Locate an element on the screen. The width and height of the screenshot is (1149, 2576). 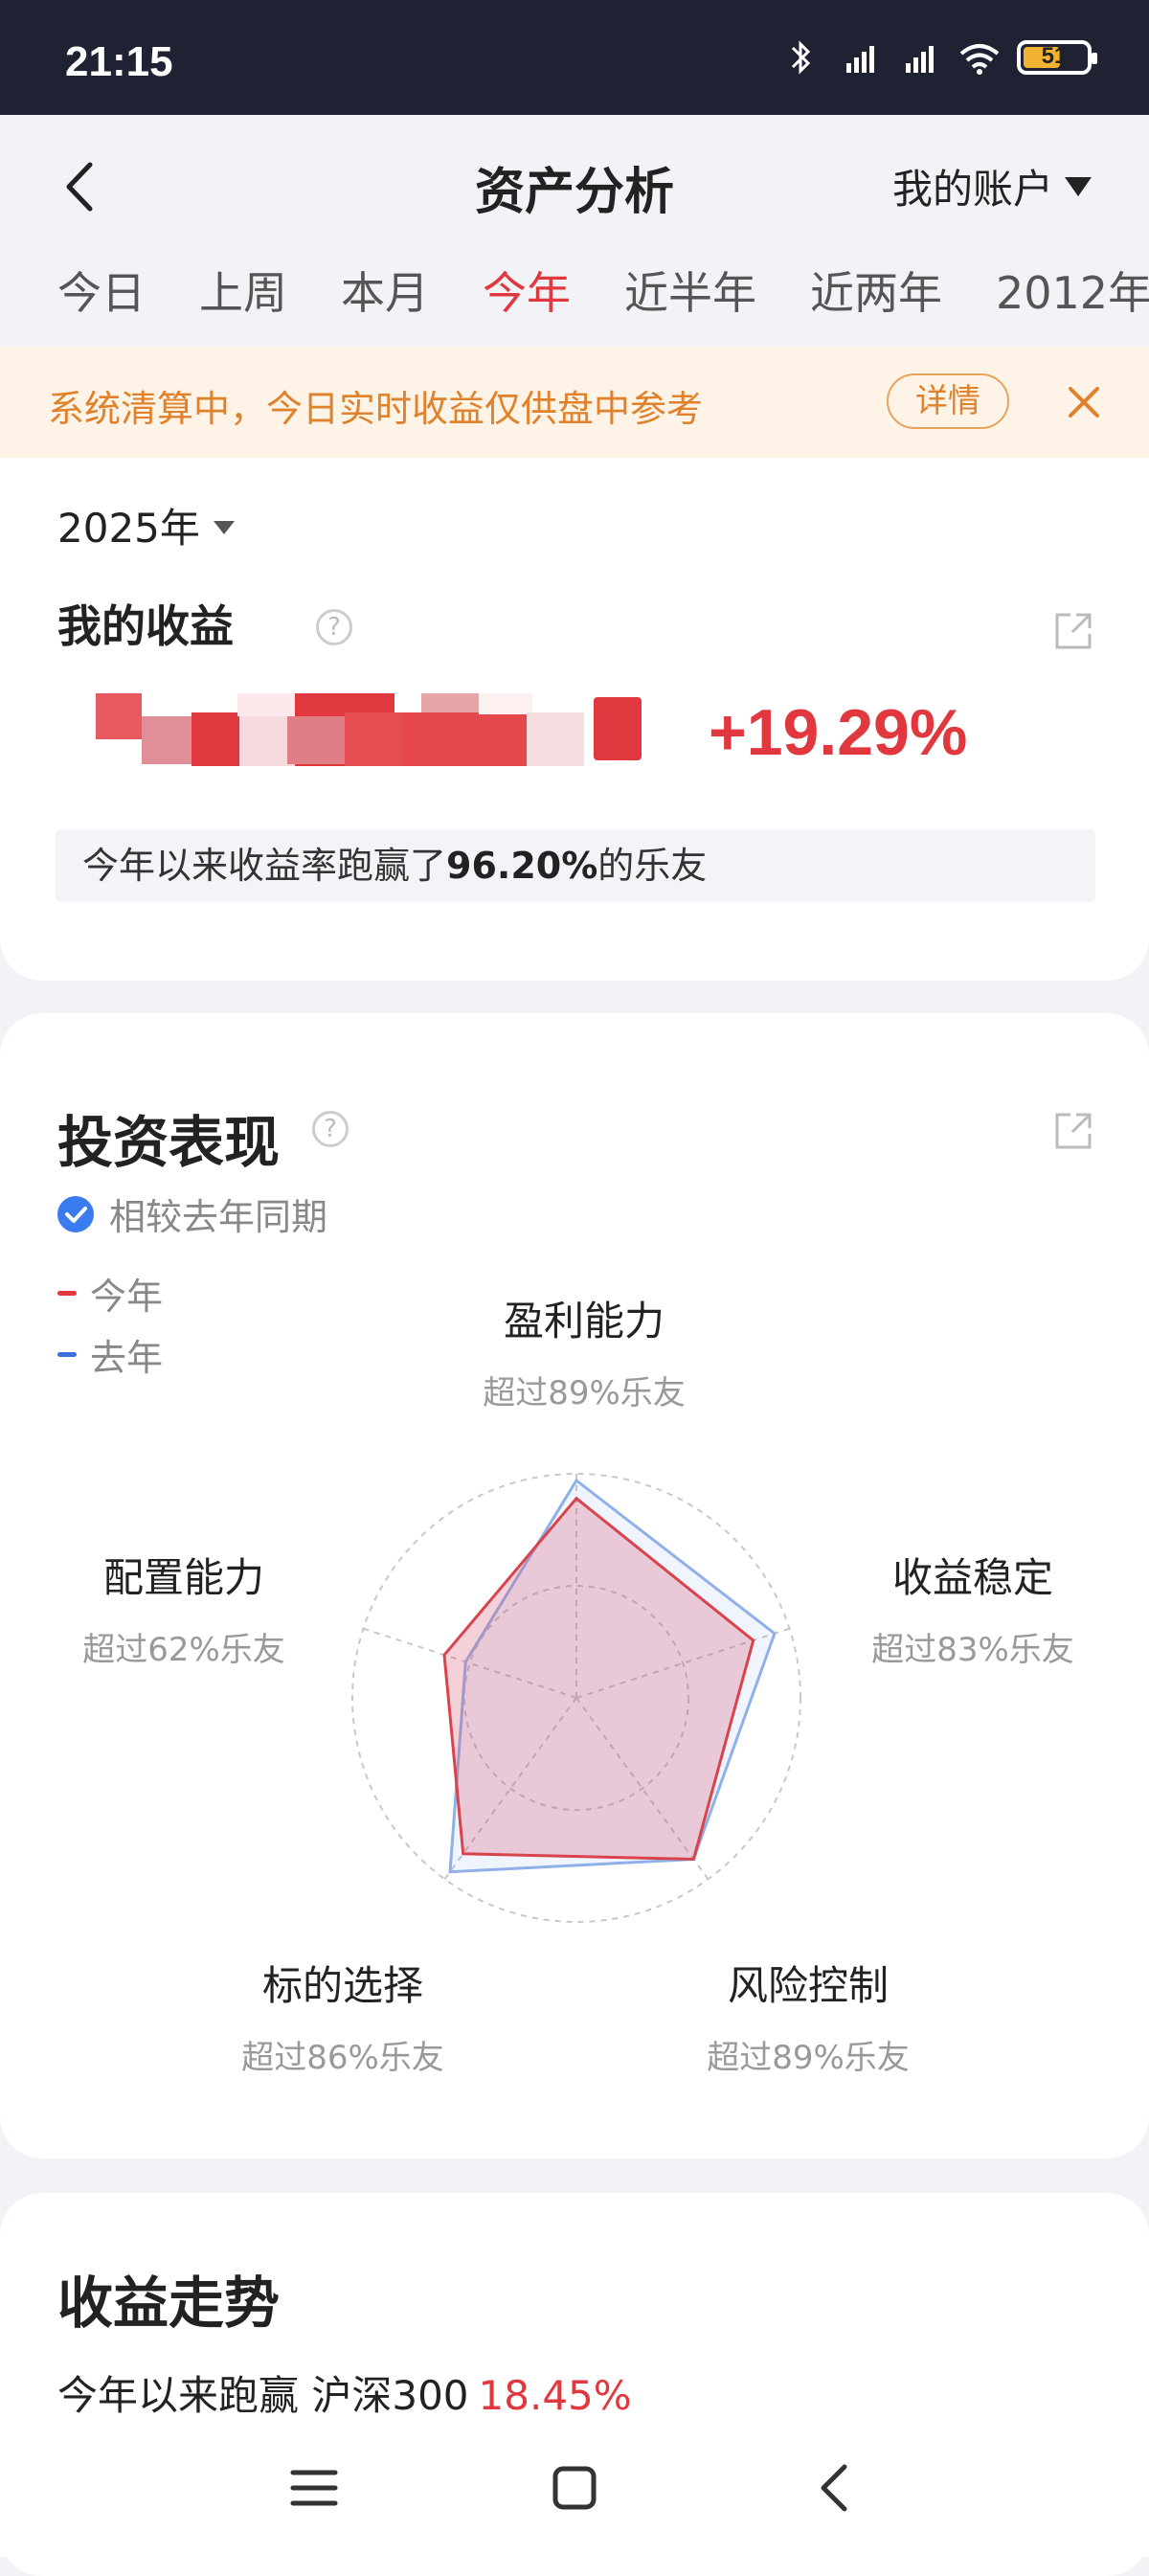
tab-this-month: 本月 is located at coordinates (385, 290).